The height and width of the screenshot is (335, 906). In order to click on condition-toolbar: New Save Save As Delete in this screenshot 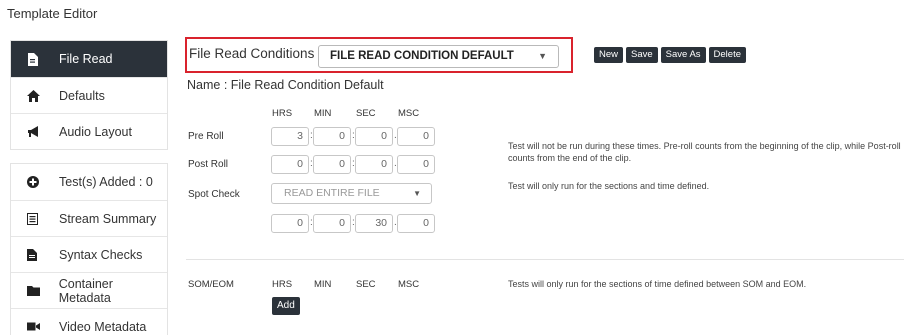, I will do `click(670, 55)`.